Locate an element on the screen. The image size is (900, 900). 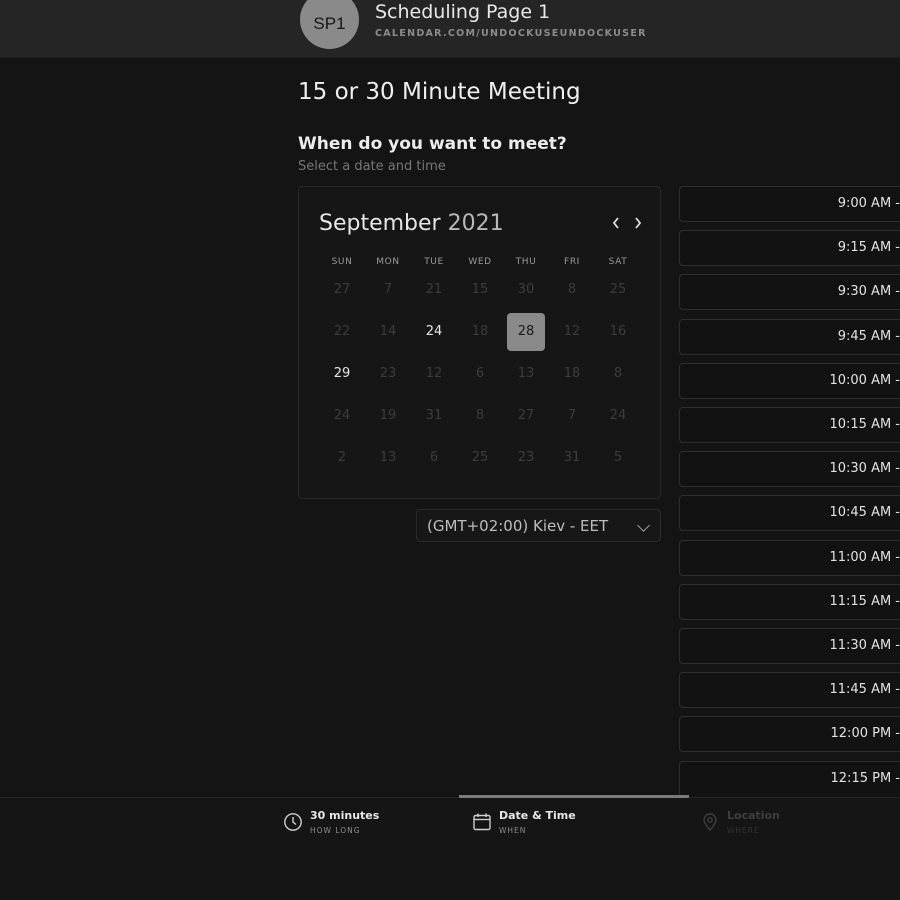
map-pin-icon is located at coordinates (710, 822).